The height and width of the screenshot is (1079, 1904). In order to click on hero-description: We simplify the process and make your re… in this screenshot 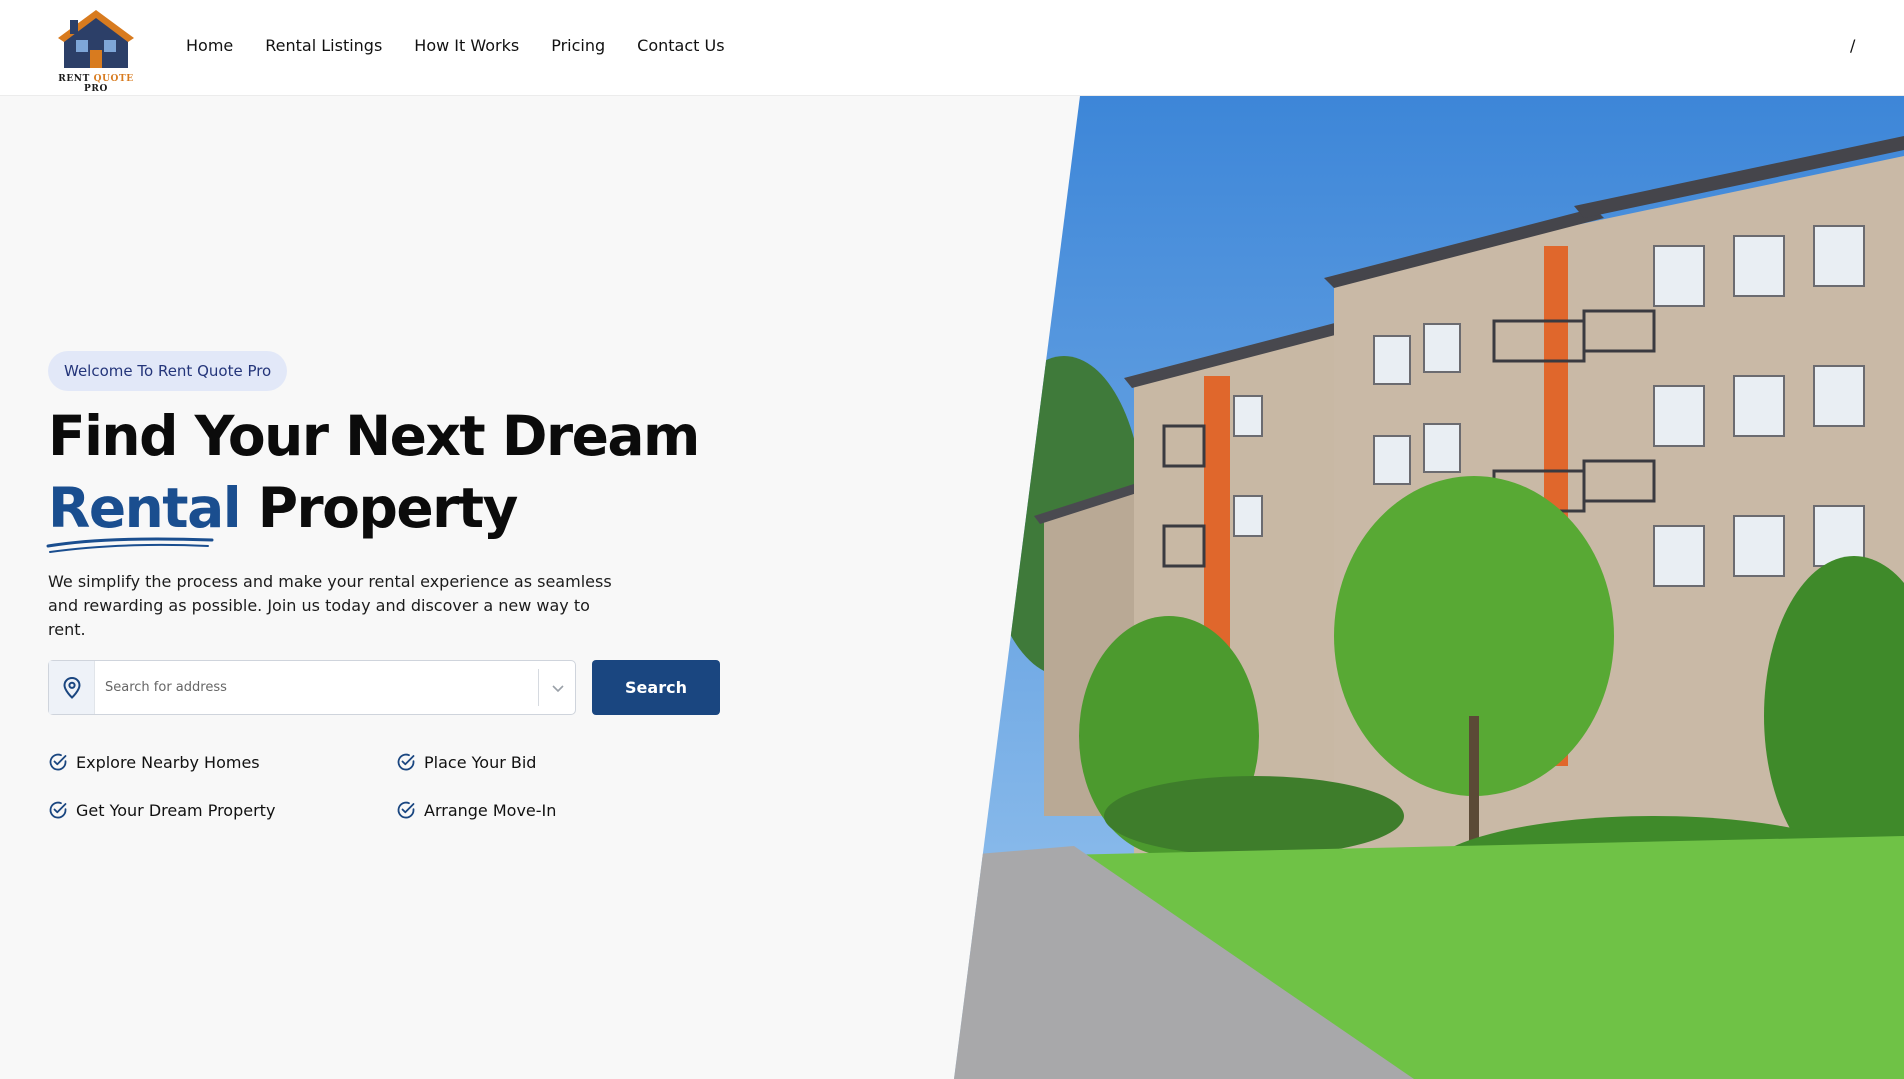, I will do `click(330, 605)`.